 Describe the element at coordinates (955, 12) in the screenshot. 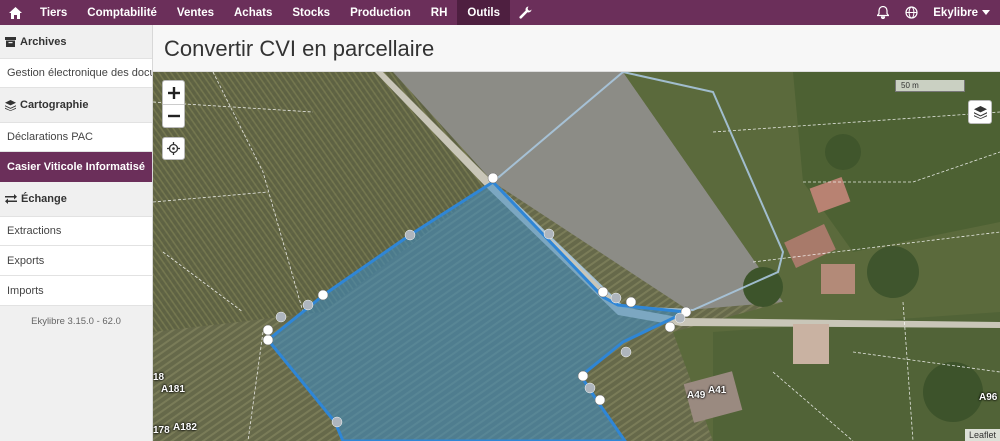

I see `user-name: Ekylibre` at that location.